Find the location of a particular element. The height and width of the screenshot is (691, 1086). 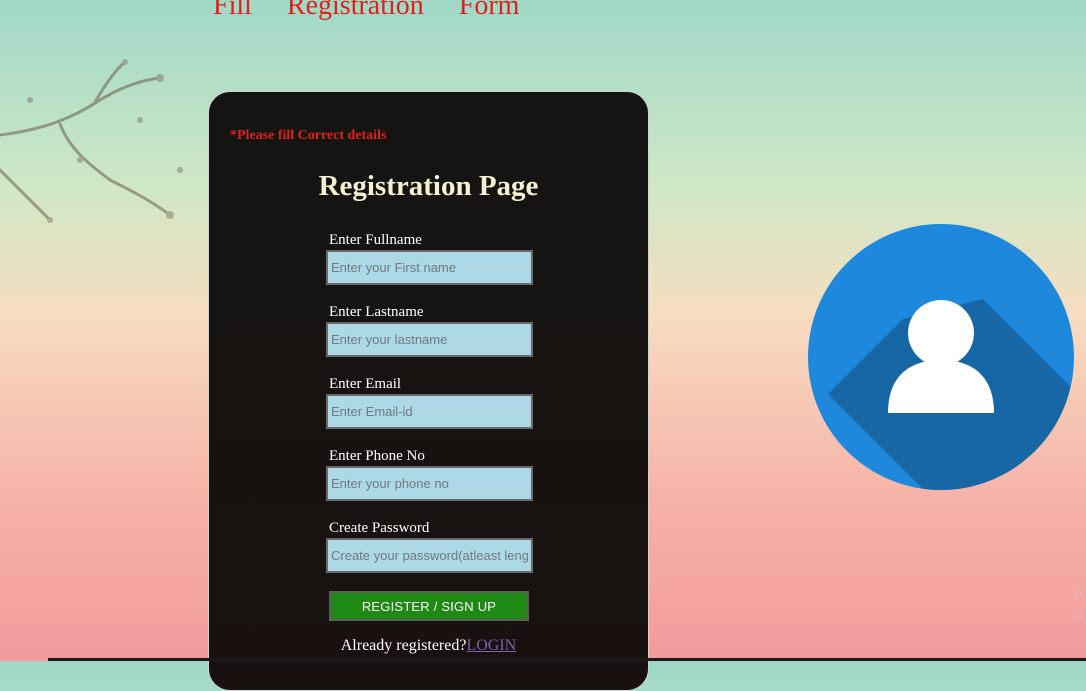

already-registered-text: Already registered? is located at coordinates (403, 645).